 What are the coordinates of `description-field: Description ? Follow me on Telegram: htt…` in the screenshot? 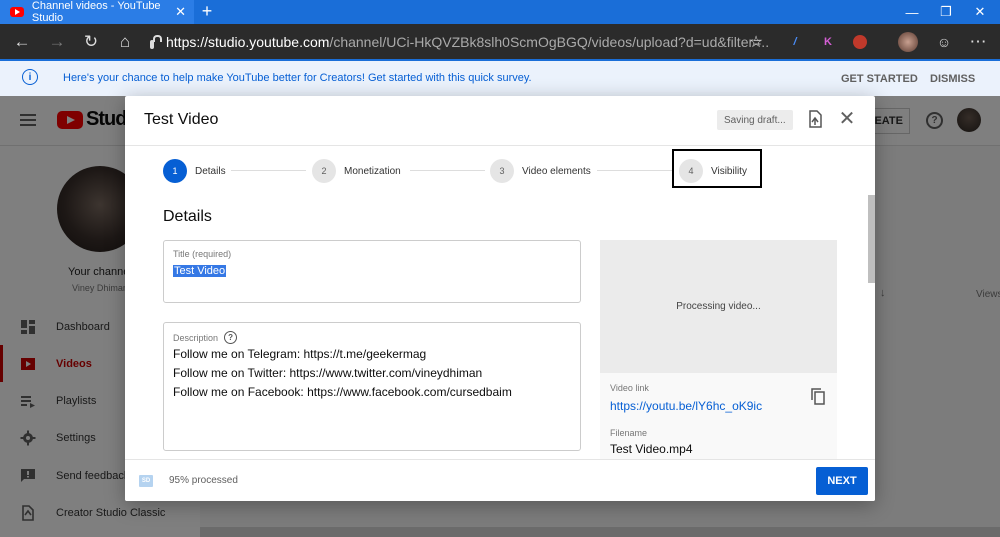 It's located at (372, 386).